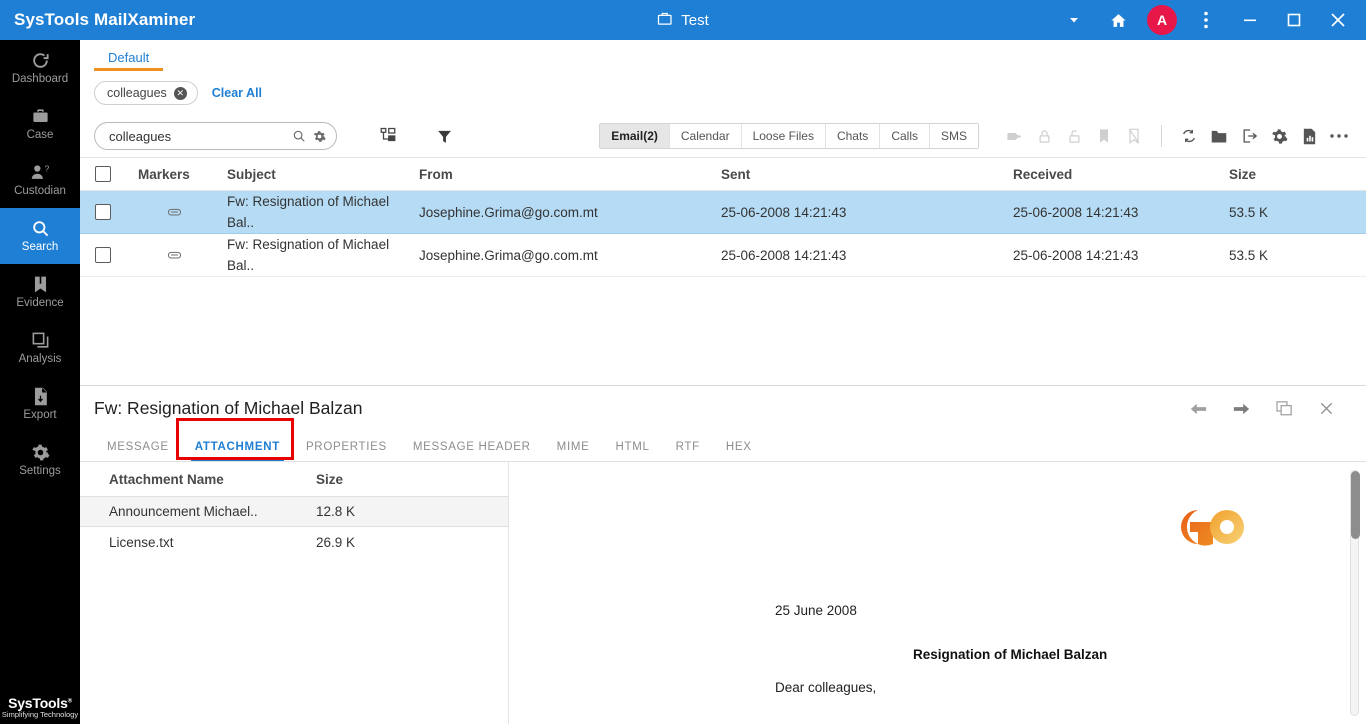  I want to click on attachment-paperclip-icon, so click(174, 255).